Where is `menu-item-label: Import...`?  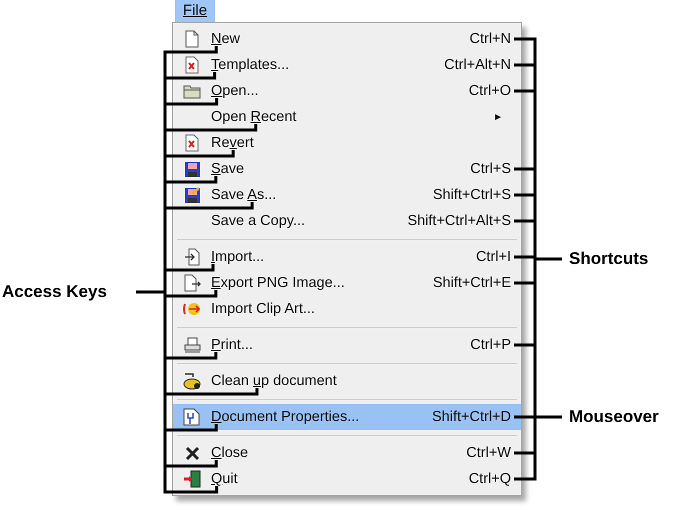
menu-item-label: Import... is located at coordinates (238, 257).